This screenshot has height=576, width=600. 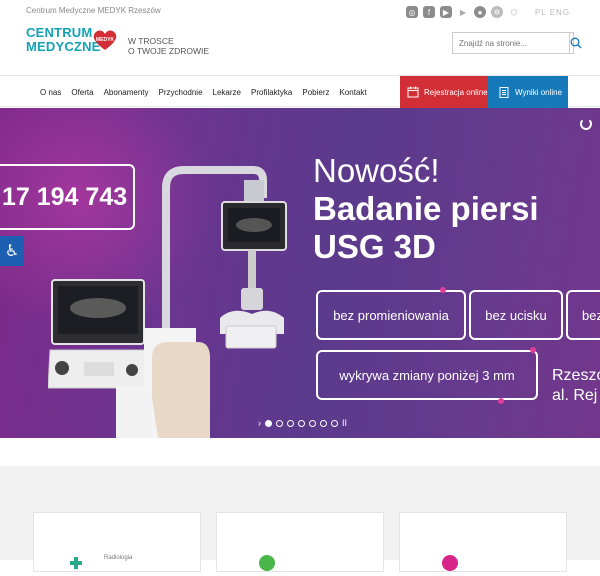 I want to click on slogan: W TROSCE O TWOJE ZDROWIE, so click(x=168, y=46).